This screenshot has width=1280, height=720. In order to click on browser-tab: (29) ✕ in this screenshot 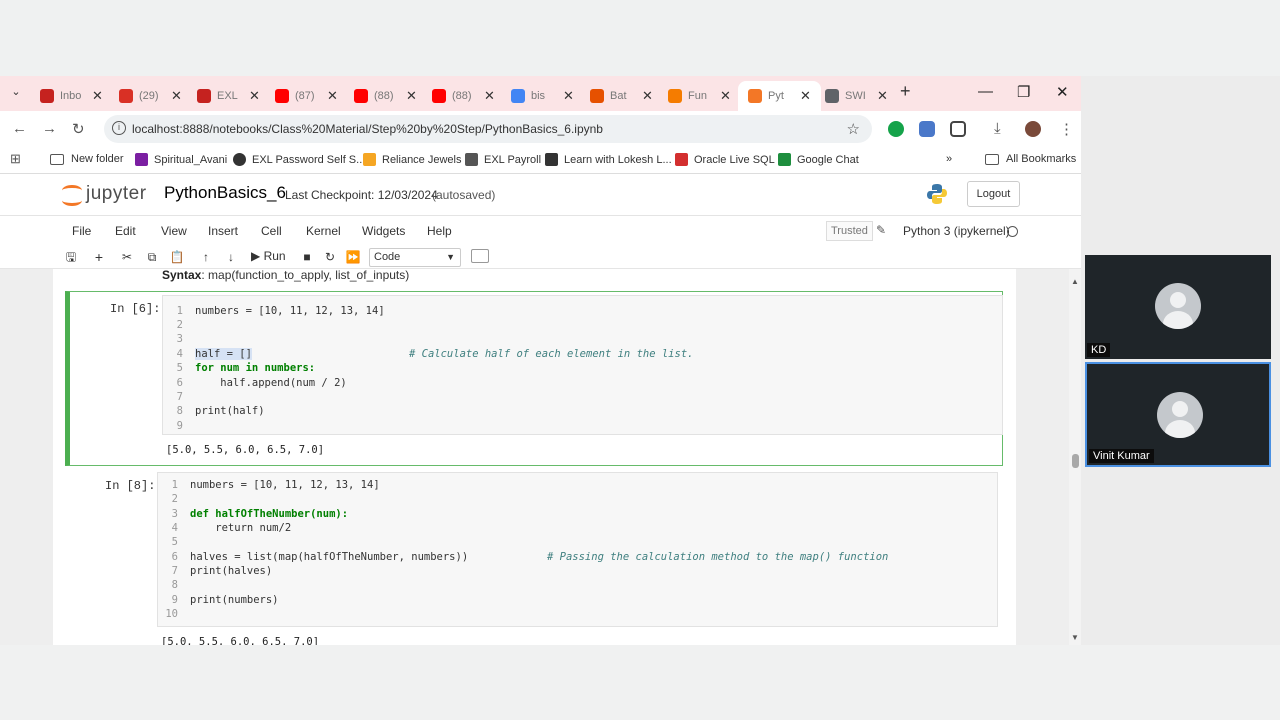, I will do `click(150, 96)`.